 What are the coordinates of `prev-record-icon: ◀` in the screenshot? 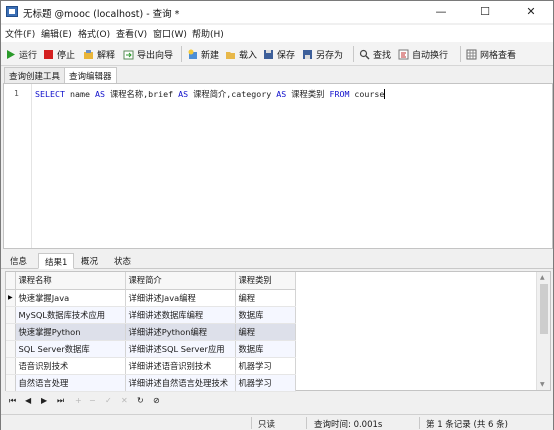 It's located at (28, 400).